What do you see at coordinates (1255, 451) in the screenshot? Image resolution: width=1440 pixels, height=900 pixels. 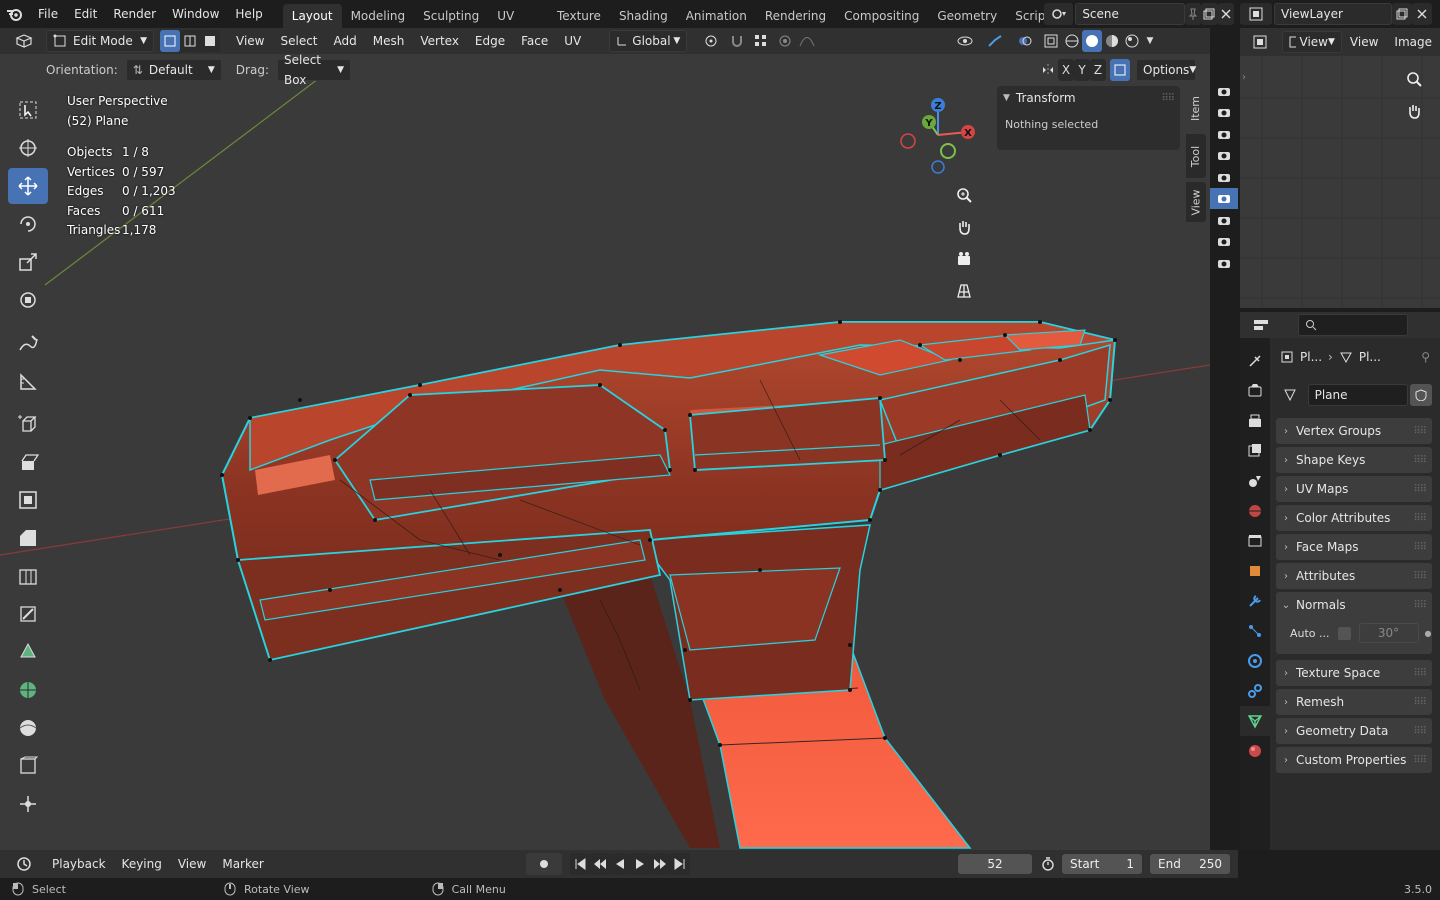 I see `view-layer-tab-icon` at bounding box center [1255, 451].